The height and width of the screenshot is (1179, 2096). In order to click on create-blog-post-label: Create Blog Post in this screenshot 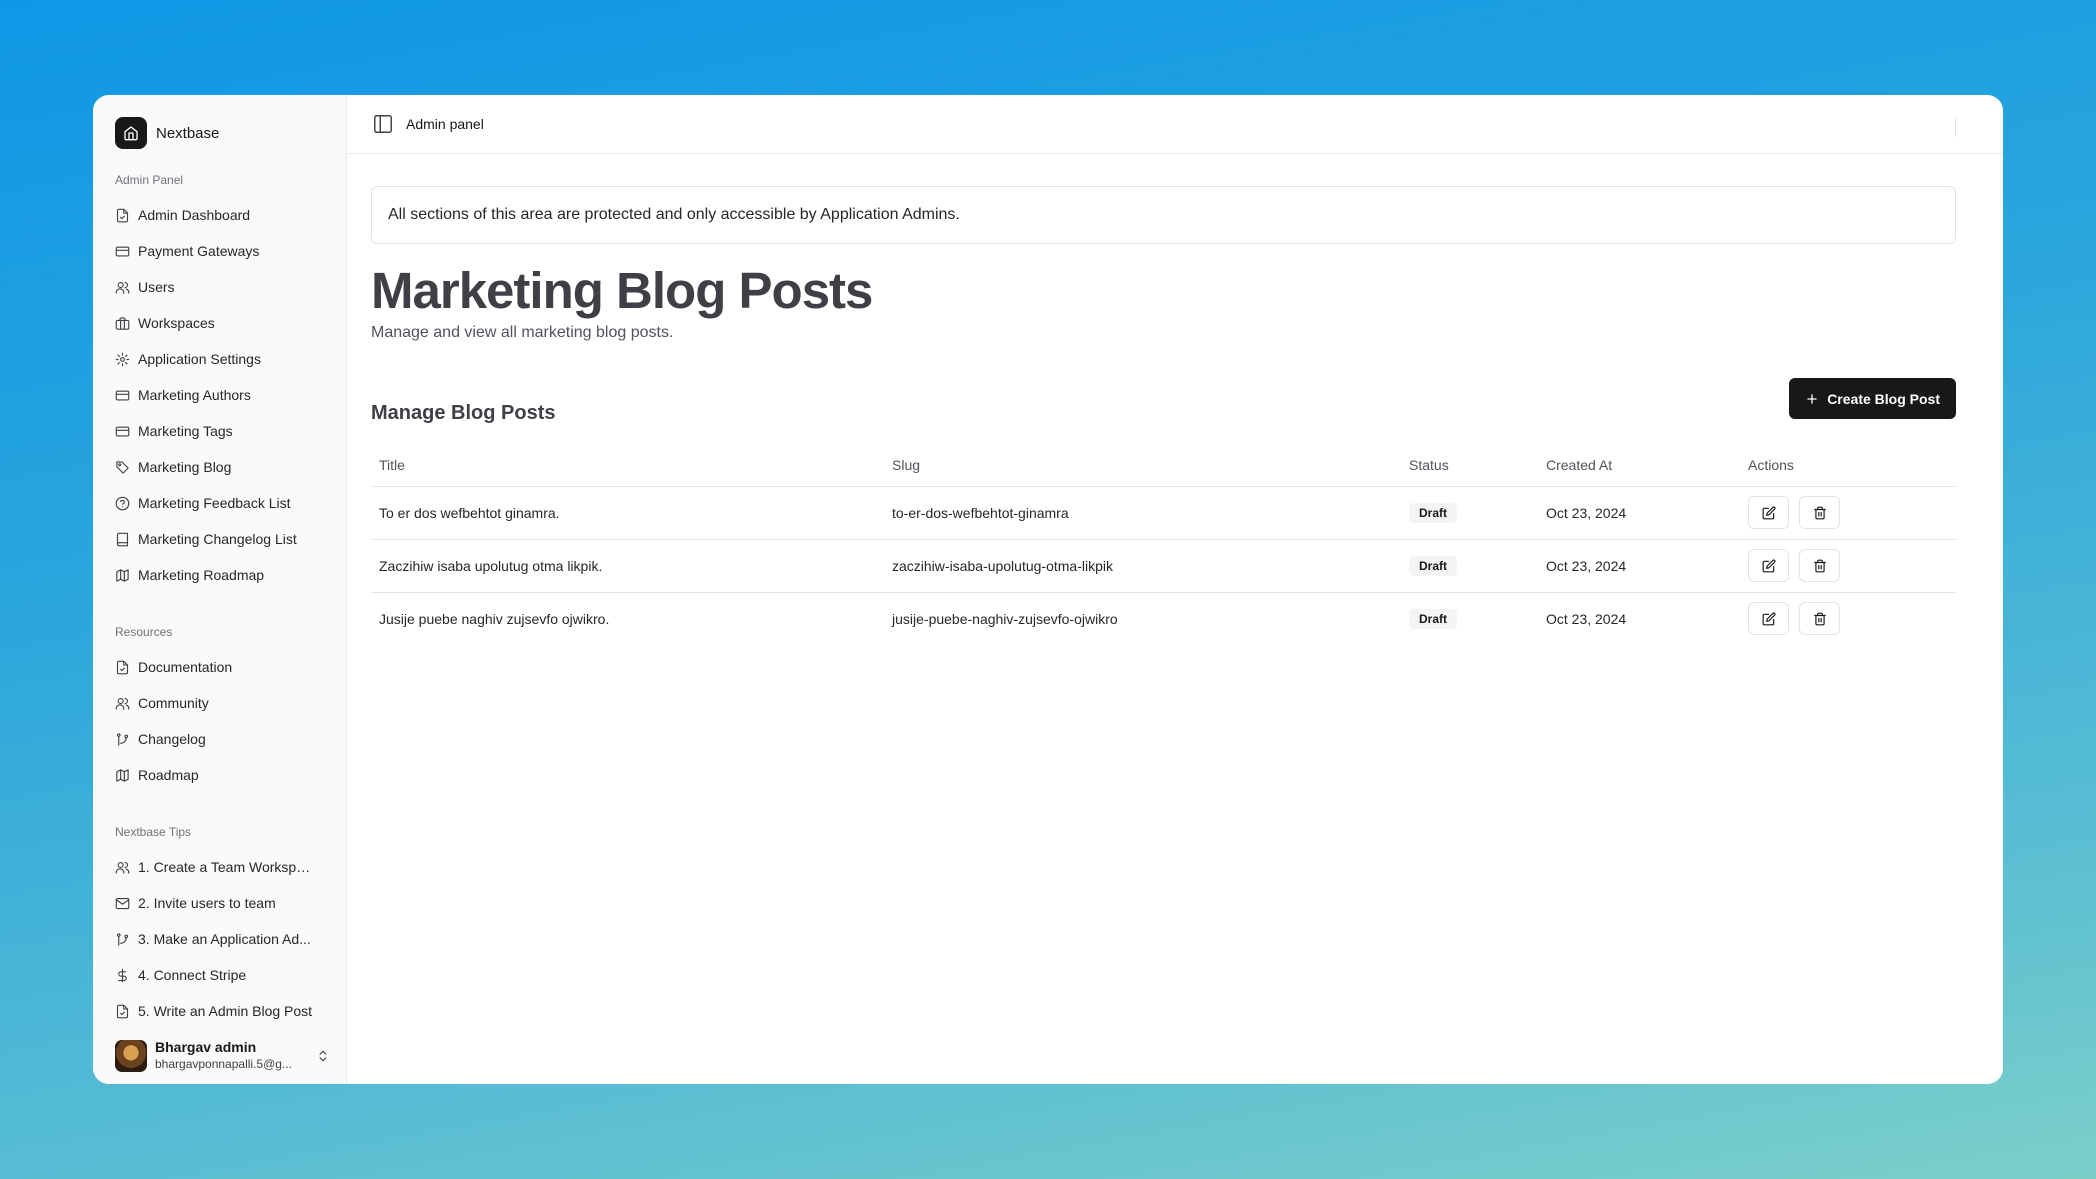, I will do `click(1883, 398)`.